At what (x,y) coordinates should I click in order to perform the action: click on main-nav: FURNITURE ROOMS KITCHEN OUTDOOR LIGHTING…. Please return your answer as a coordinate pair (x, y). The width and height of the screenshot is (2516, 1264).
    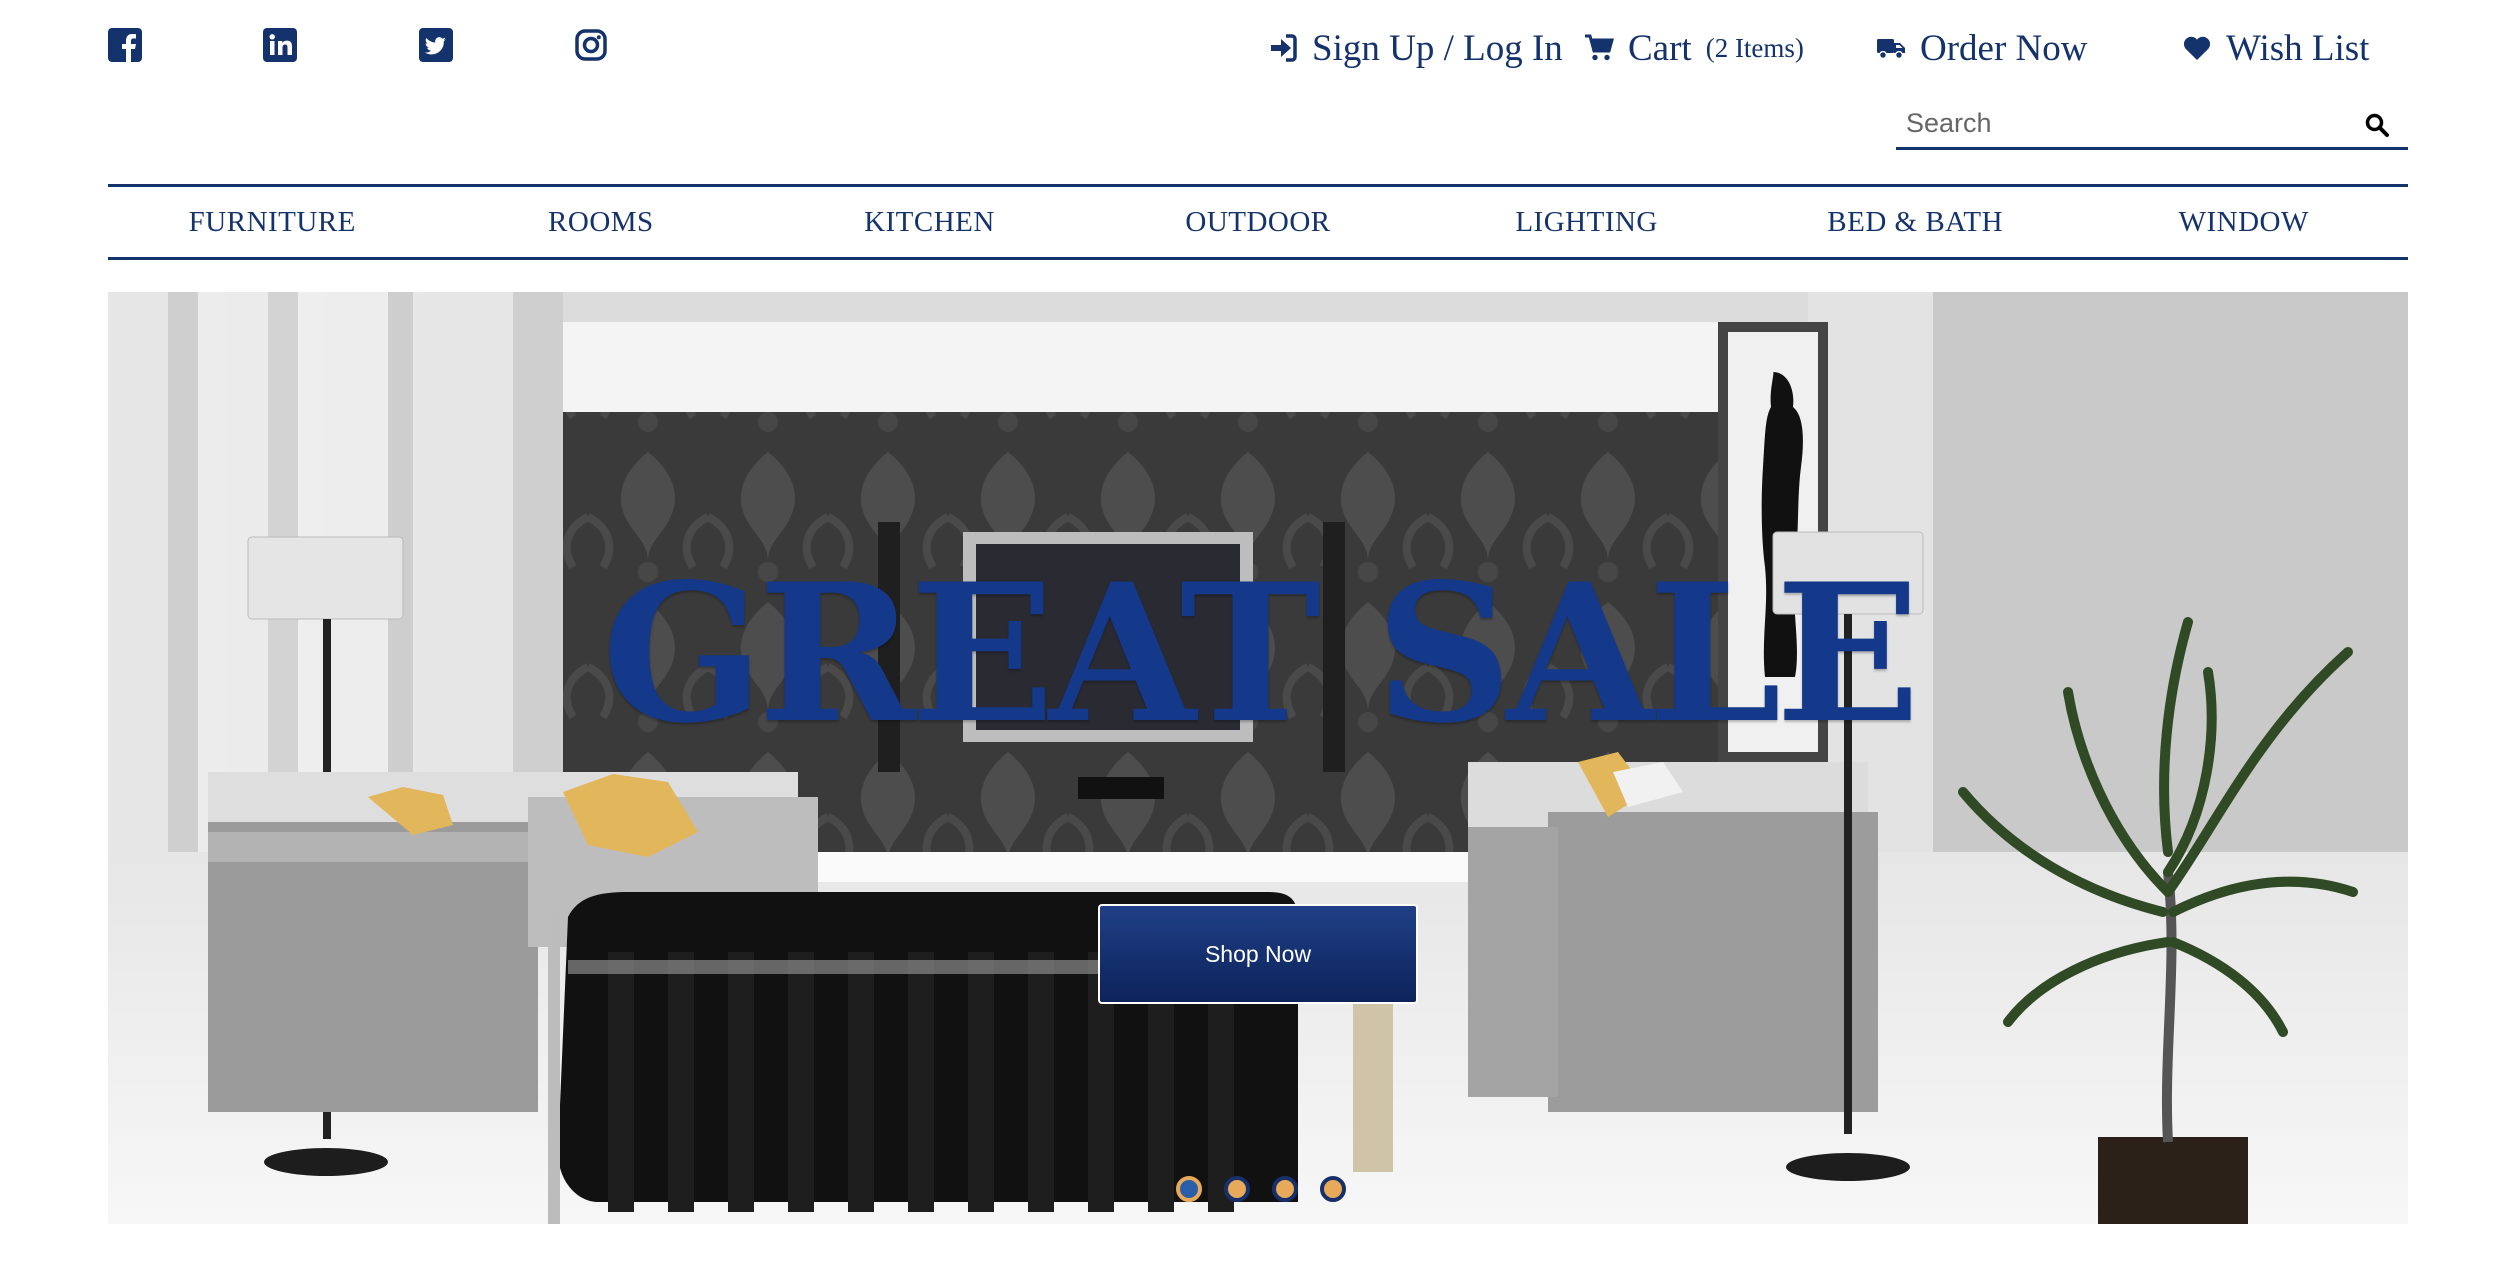
    Looking at the image, I should click on (1258, 222).